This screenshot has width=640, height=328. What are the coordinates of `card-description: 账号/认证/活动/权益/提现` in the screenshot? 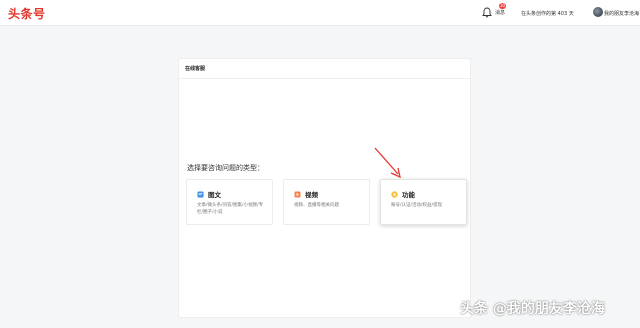 It's located at (417, 205).